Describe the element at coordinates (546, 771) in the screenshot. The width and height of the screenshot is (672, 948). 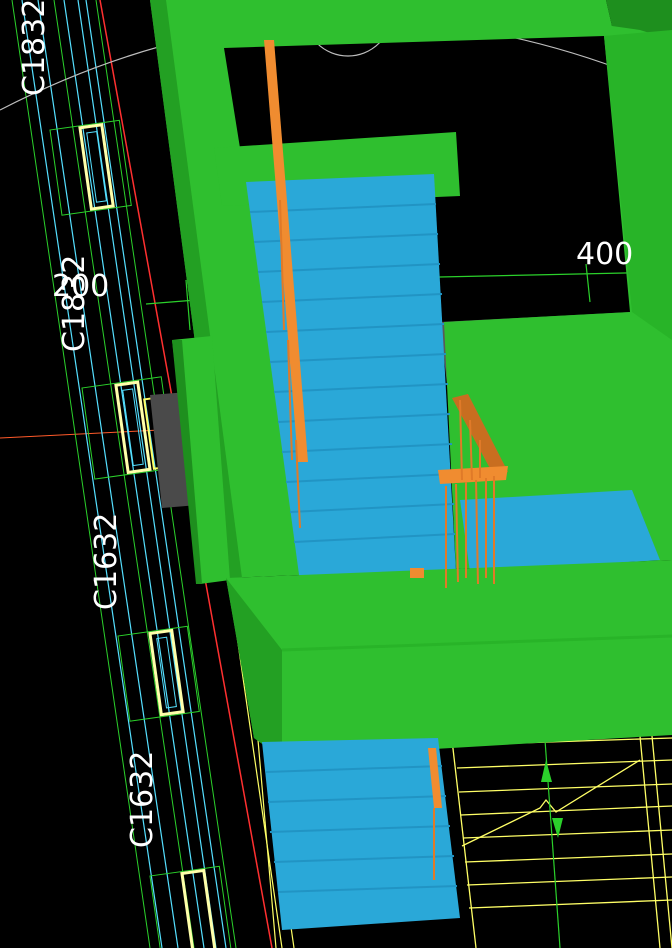
I see `arrow-up` at that location.